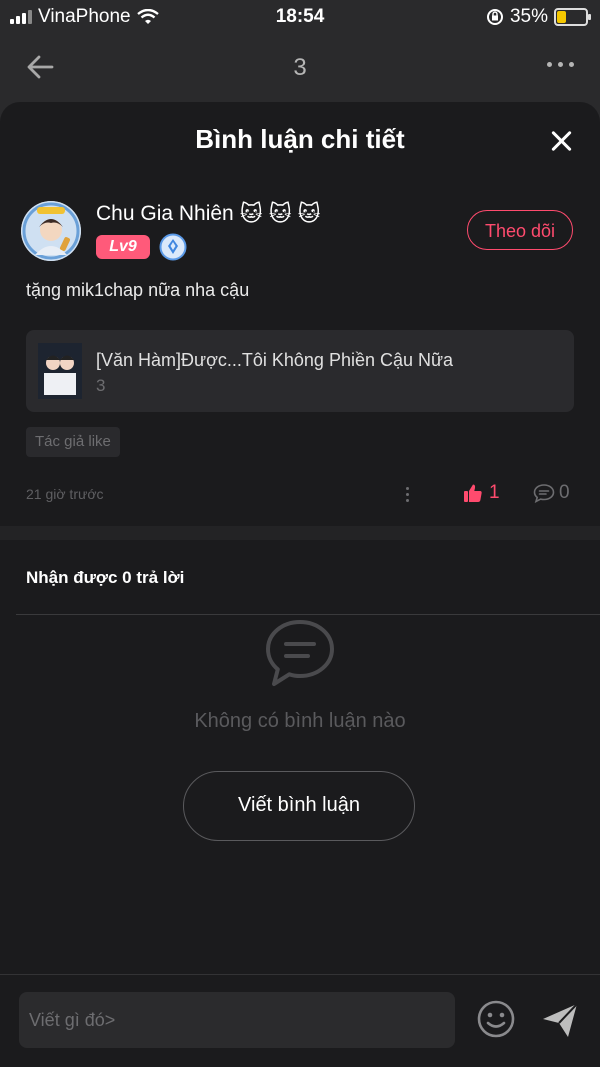  Describe the element at coordinates (105, 577) in the screenshot. I see `replies-header: Nhận được 0 trả lời` at that location.